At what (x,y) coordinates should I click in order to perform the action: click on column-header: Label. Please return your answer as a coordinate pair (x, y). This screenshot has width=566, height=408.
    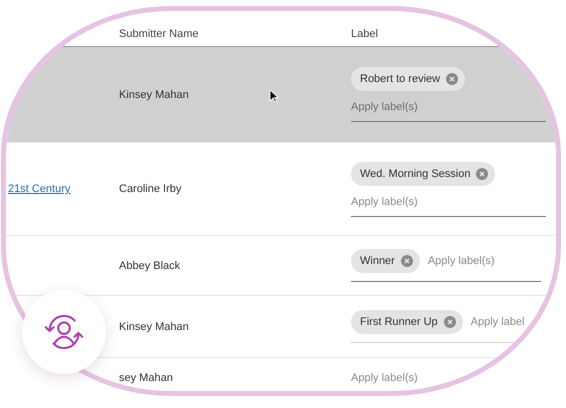
    Looking at the image, I should click on (364, 34).